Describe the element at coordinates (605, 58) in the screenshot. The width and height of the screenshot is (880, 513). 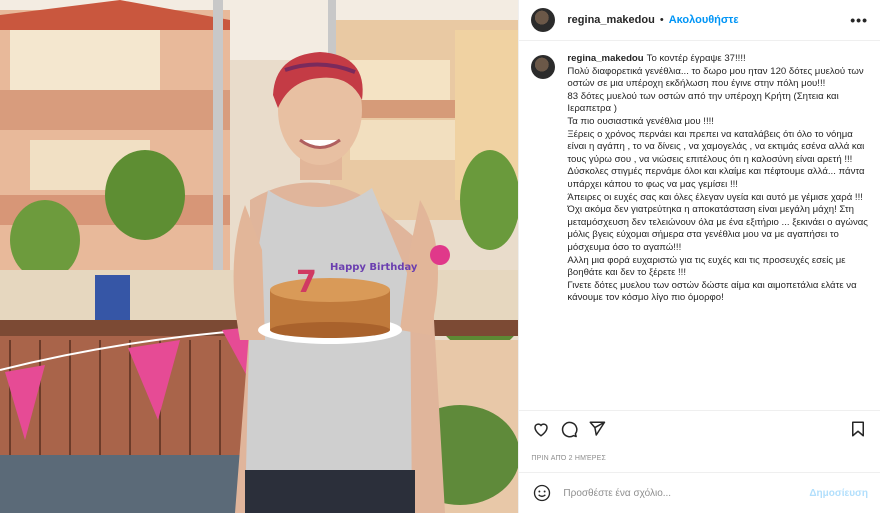
I see `caption-username: regina_makedou` at that location.